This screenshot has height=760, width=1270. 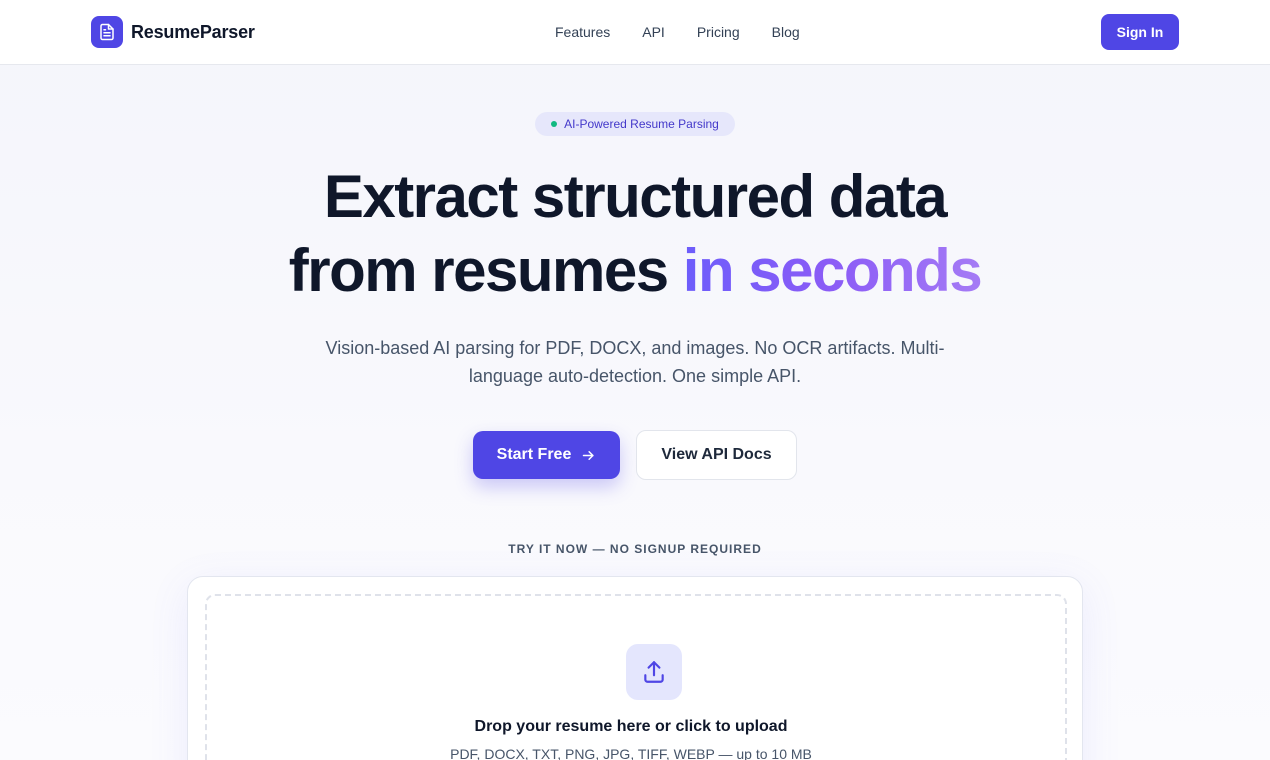 I want to click on start-free-button: Start Free, so click(x=546, y=455).